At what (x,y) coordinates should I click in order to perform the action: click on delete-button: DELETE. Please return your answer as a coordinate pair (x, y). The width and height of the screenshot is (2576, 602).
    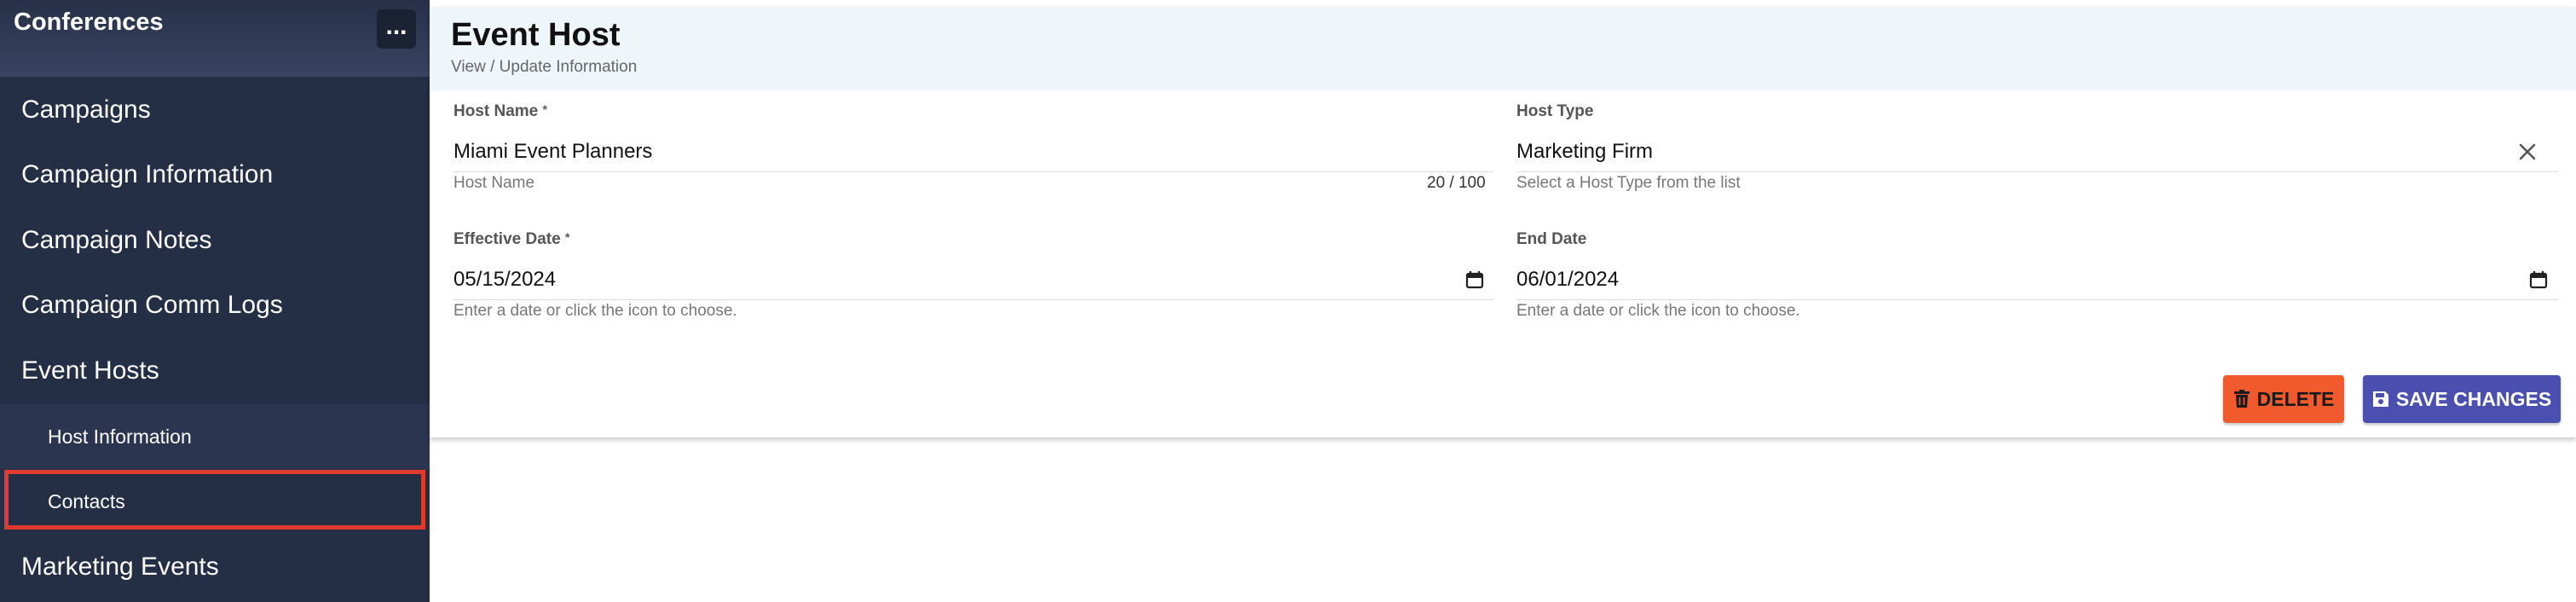
    Looking at the image, I should click on (2283, 399).